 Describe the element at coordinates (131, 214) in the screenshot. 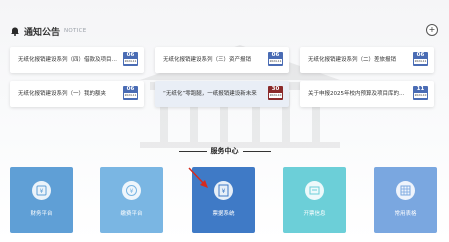

I see `tile-label: 缴费平台` at that location.